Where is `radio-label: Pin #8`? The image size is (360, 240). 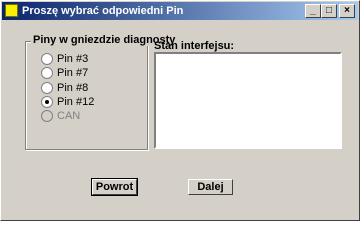
radio-label: Pin #8 is located at coordinates (73, 87).